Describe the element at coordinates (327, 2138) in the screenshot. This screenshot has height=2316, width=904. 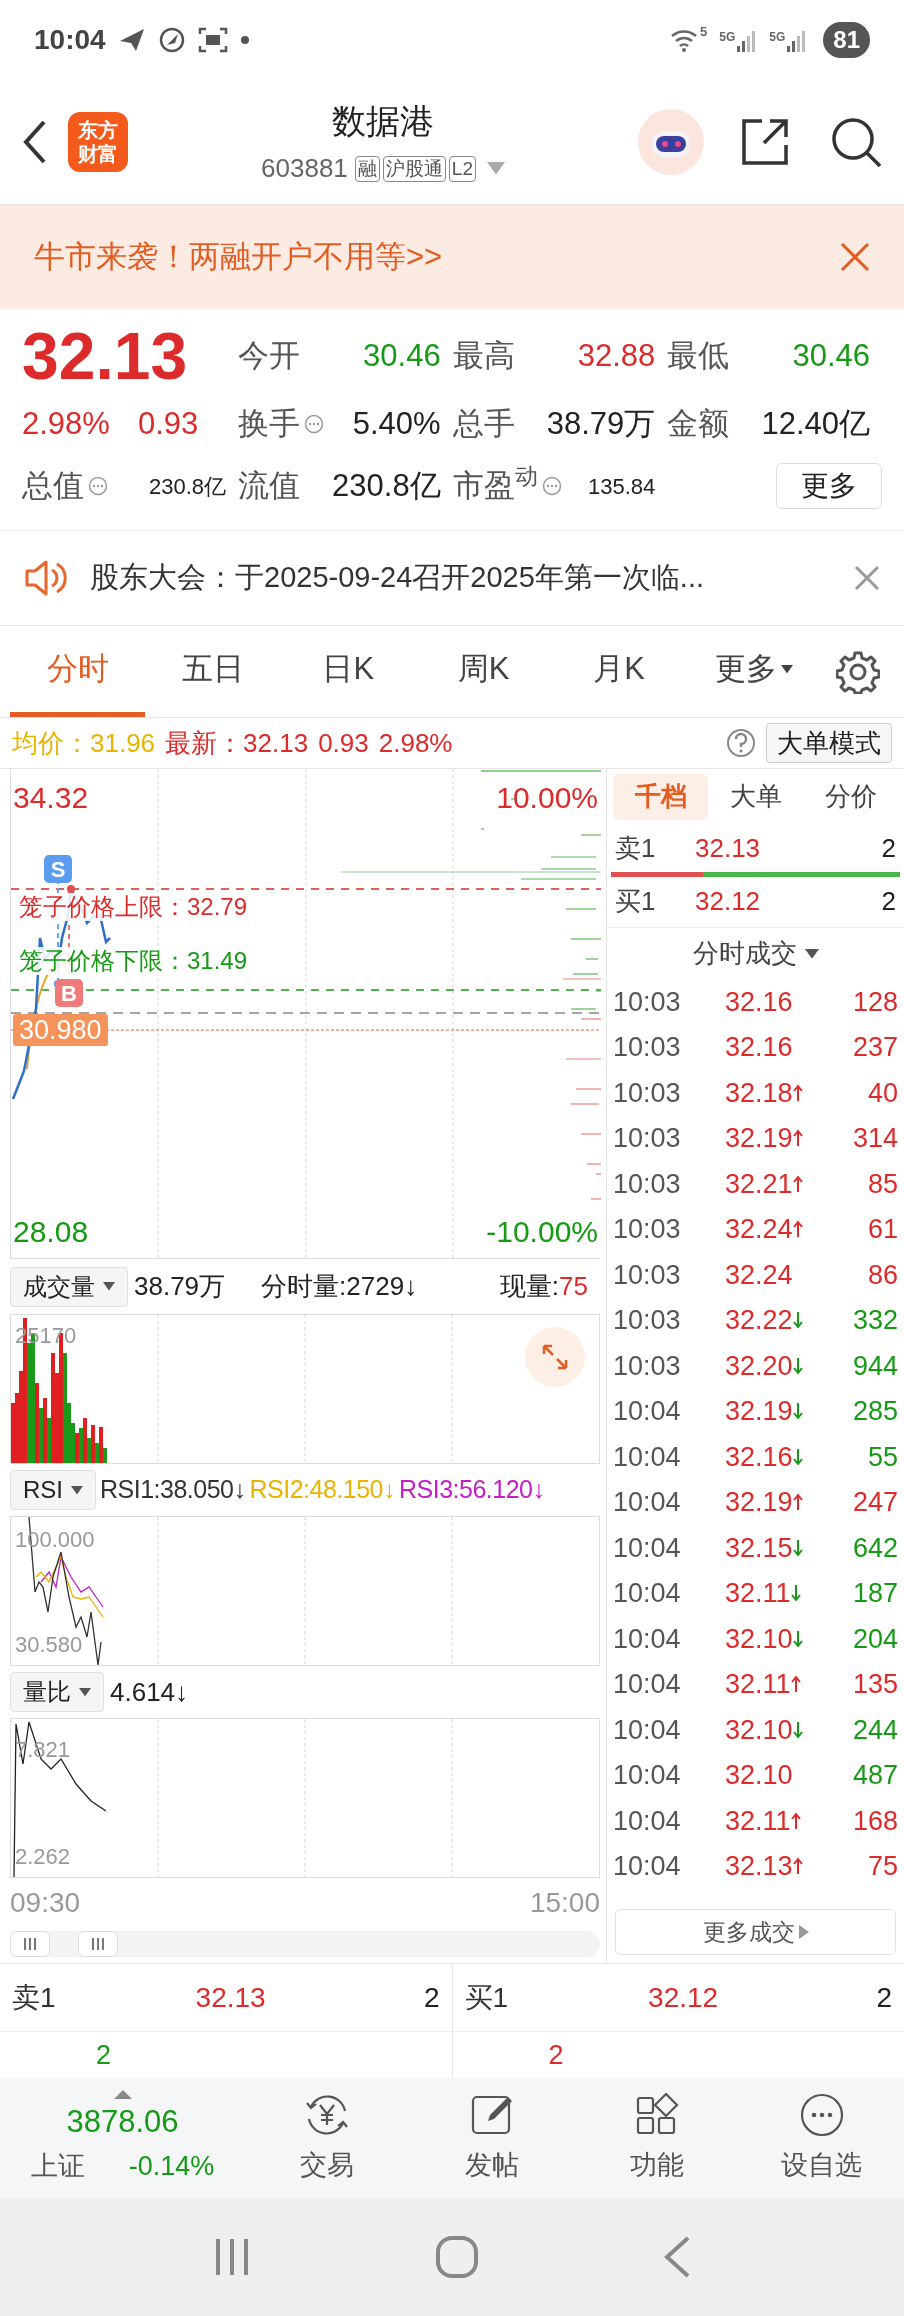
I see `toolbar-button: 交易` at that location.